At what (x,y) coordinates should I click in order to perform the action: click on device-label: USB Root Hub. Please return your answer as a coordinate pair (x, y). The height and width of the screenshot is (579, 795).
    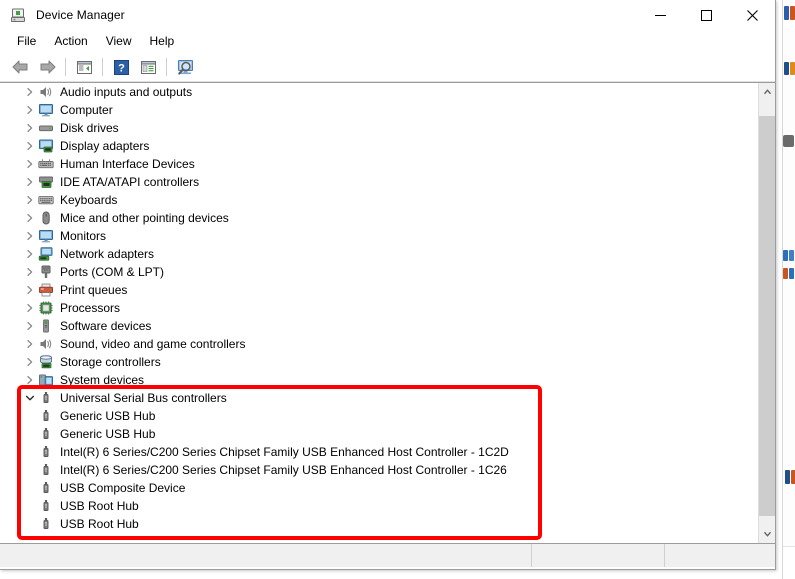
    Looking at the image, I should click on (99, 524).